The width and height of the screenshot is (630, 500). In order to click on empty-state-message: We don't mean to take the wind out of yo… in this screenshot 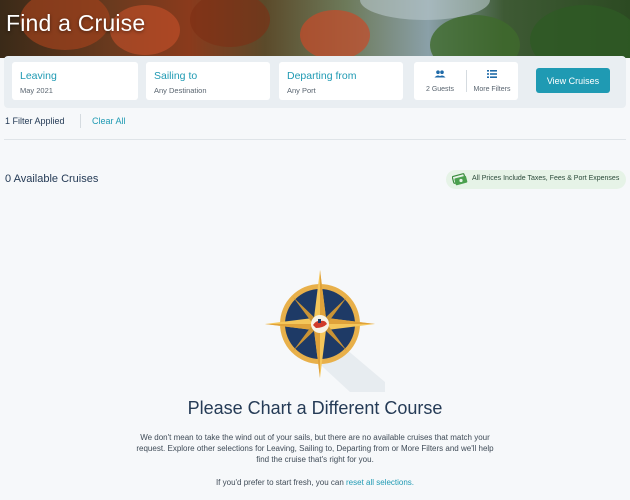, I will do `click(315, 448)`.